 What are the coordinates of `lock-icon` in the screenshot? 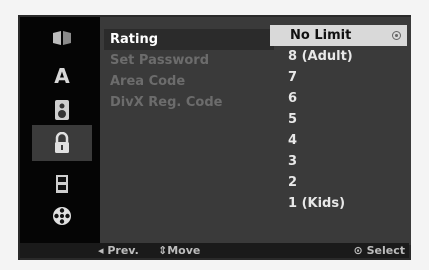 It's located at (62, 143).